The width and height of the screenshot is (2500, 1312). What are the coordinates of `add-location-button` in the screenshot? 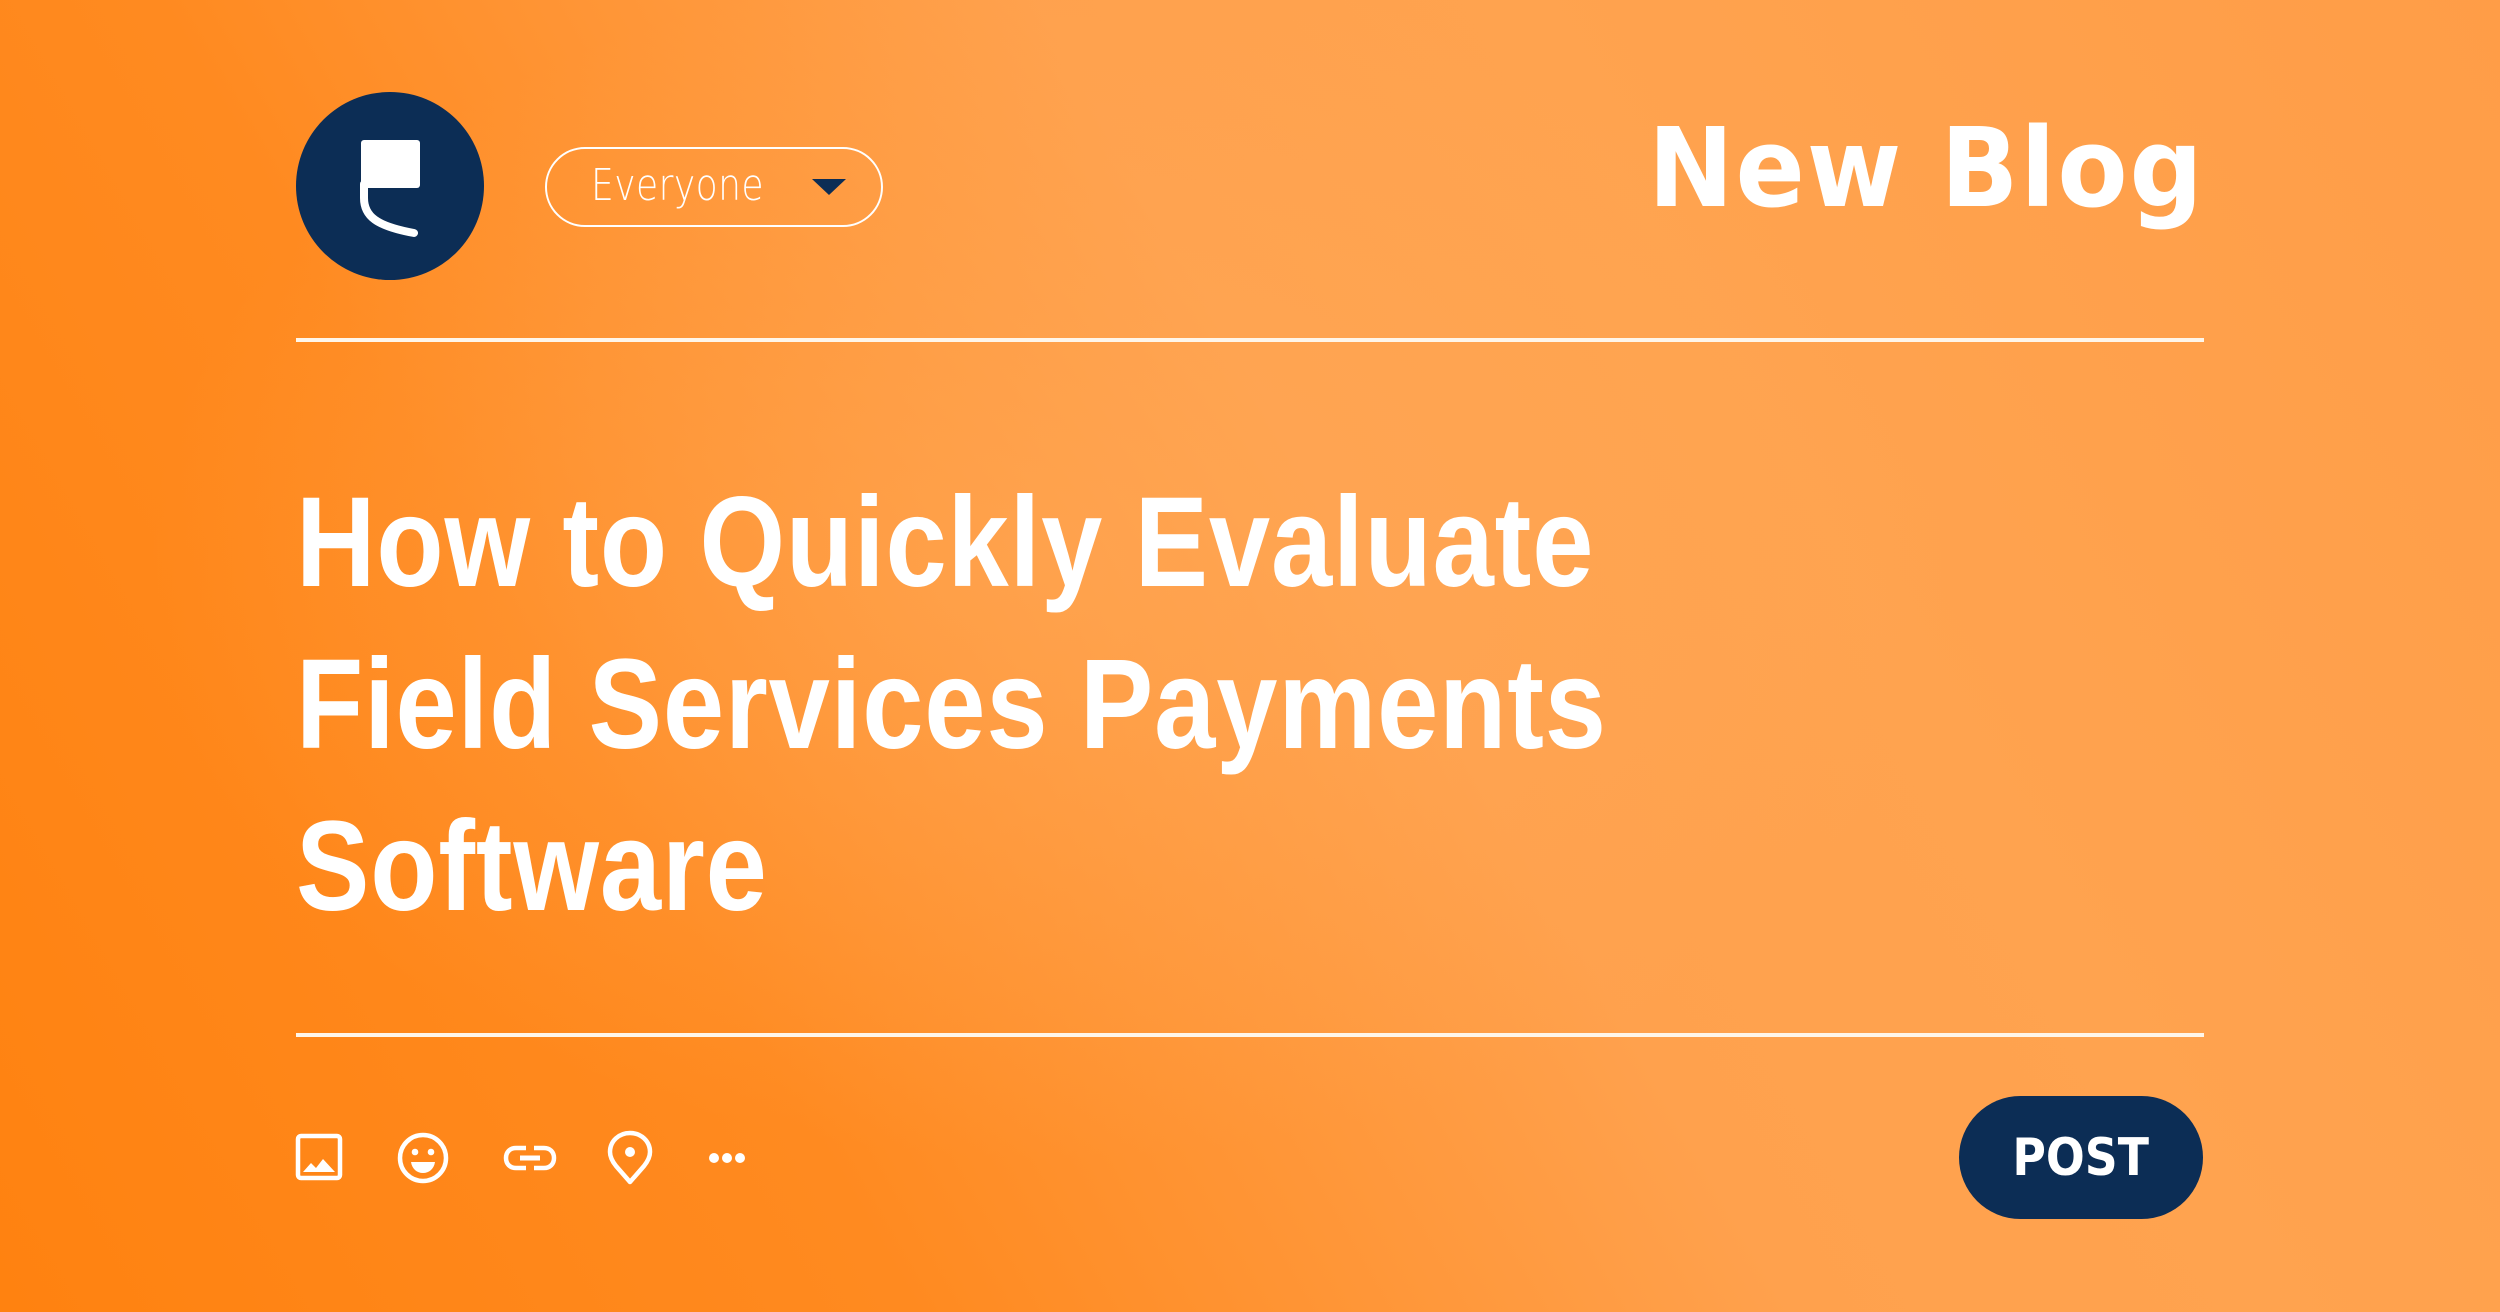 It's located at (630, 1158).